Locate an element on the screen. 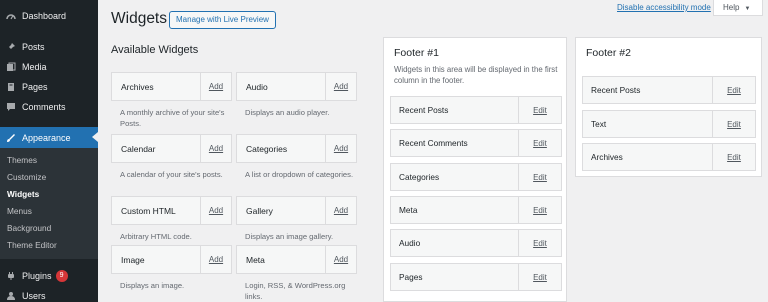 Image resolution: width=768 pixels, height=302 pixels. caret-down-icon: ▼ is located at coordinates (747, 9).